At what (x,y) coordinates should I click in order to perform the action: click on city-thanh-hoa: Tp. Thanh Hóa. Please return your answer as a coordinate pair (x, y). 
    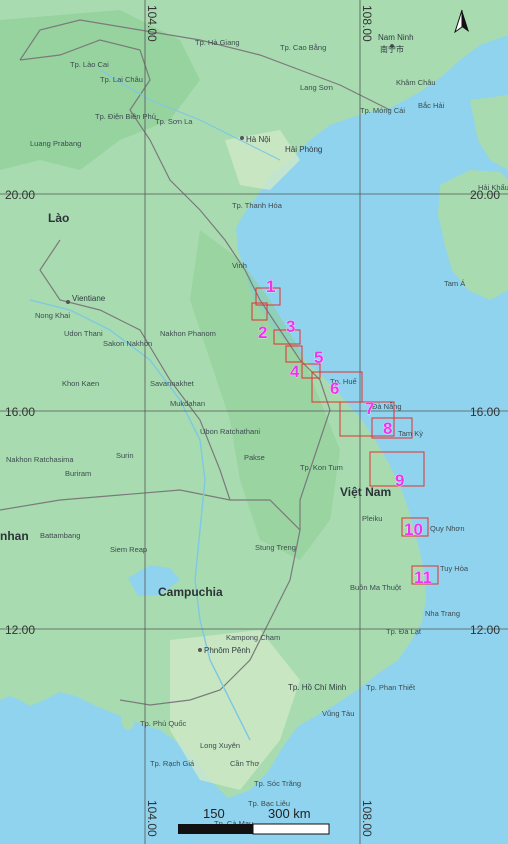
    Looking at the image, I should click on (257, 205).